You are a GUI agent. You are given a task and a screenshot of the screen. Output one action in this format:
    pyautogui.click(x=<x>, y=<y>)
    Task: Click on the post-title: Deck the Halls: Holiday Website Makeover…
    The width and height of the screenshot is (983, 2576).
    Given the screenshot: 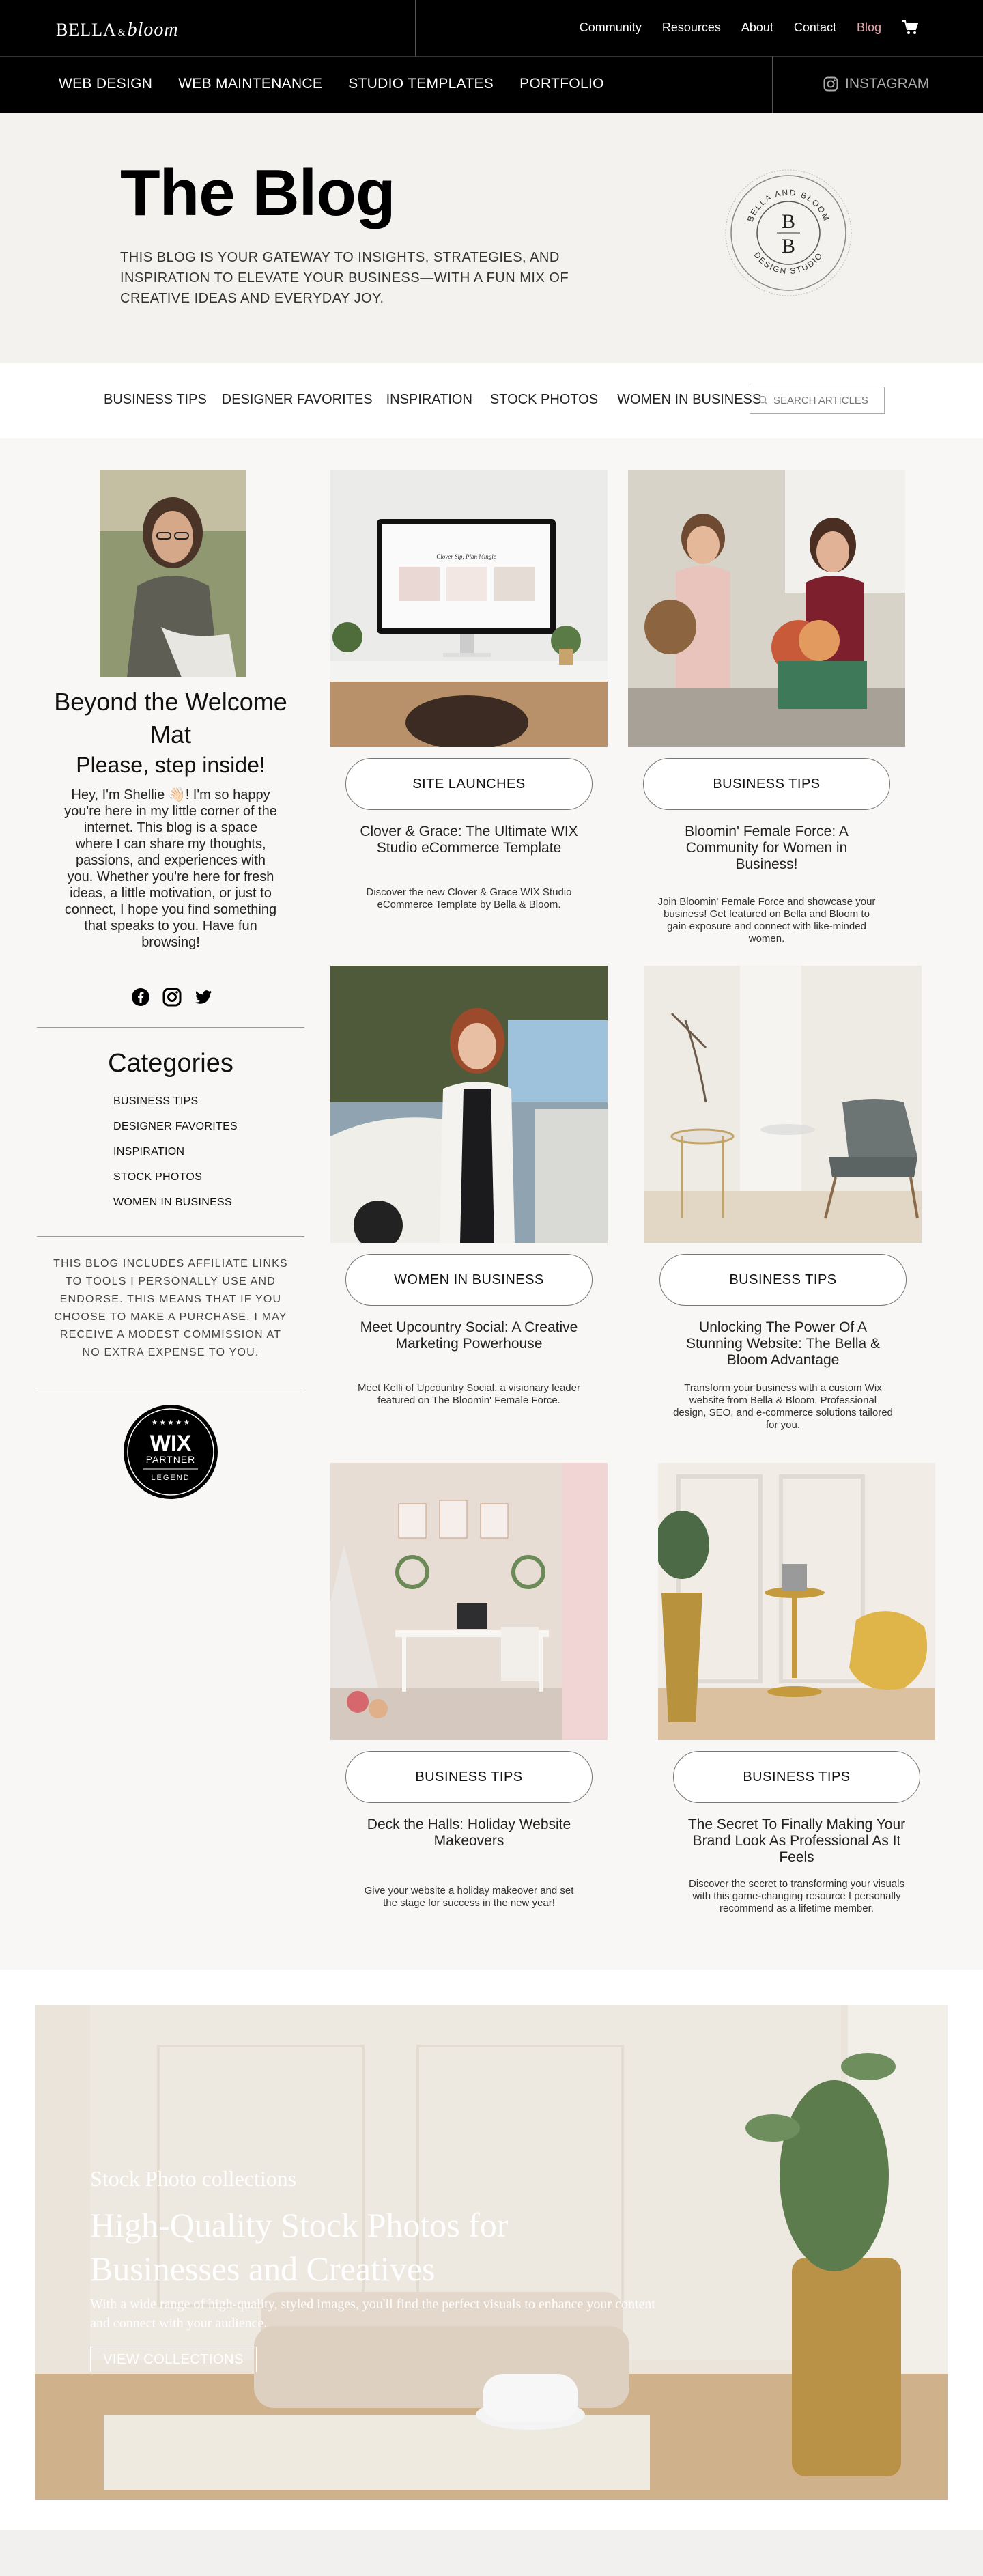 What is the action you would take?
    pyautogui.click(x=469, y=1833)
    